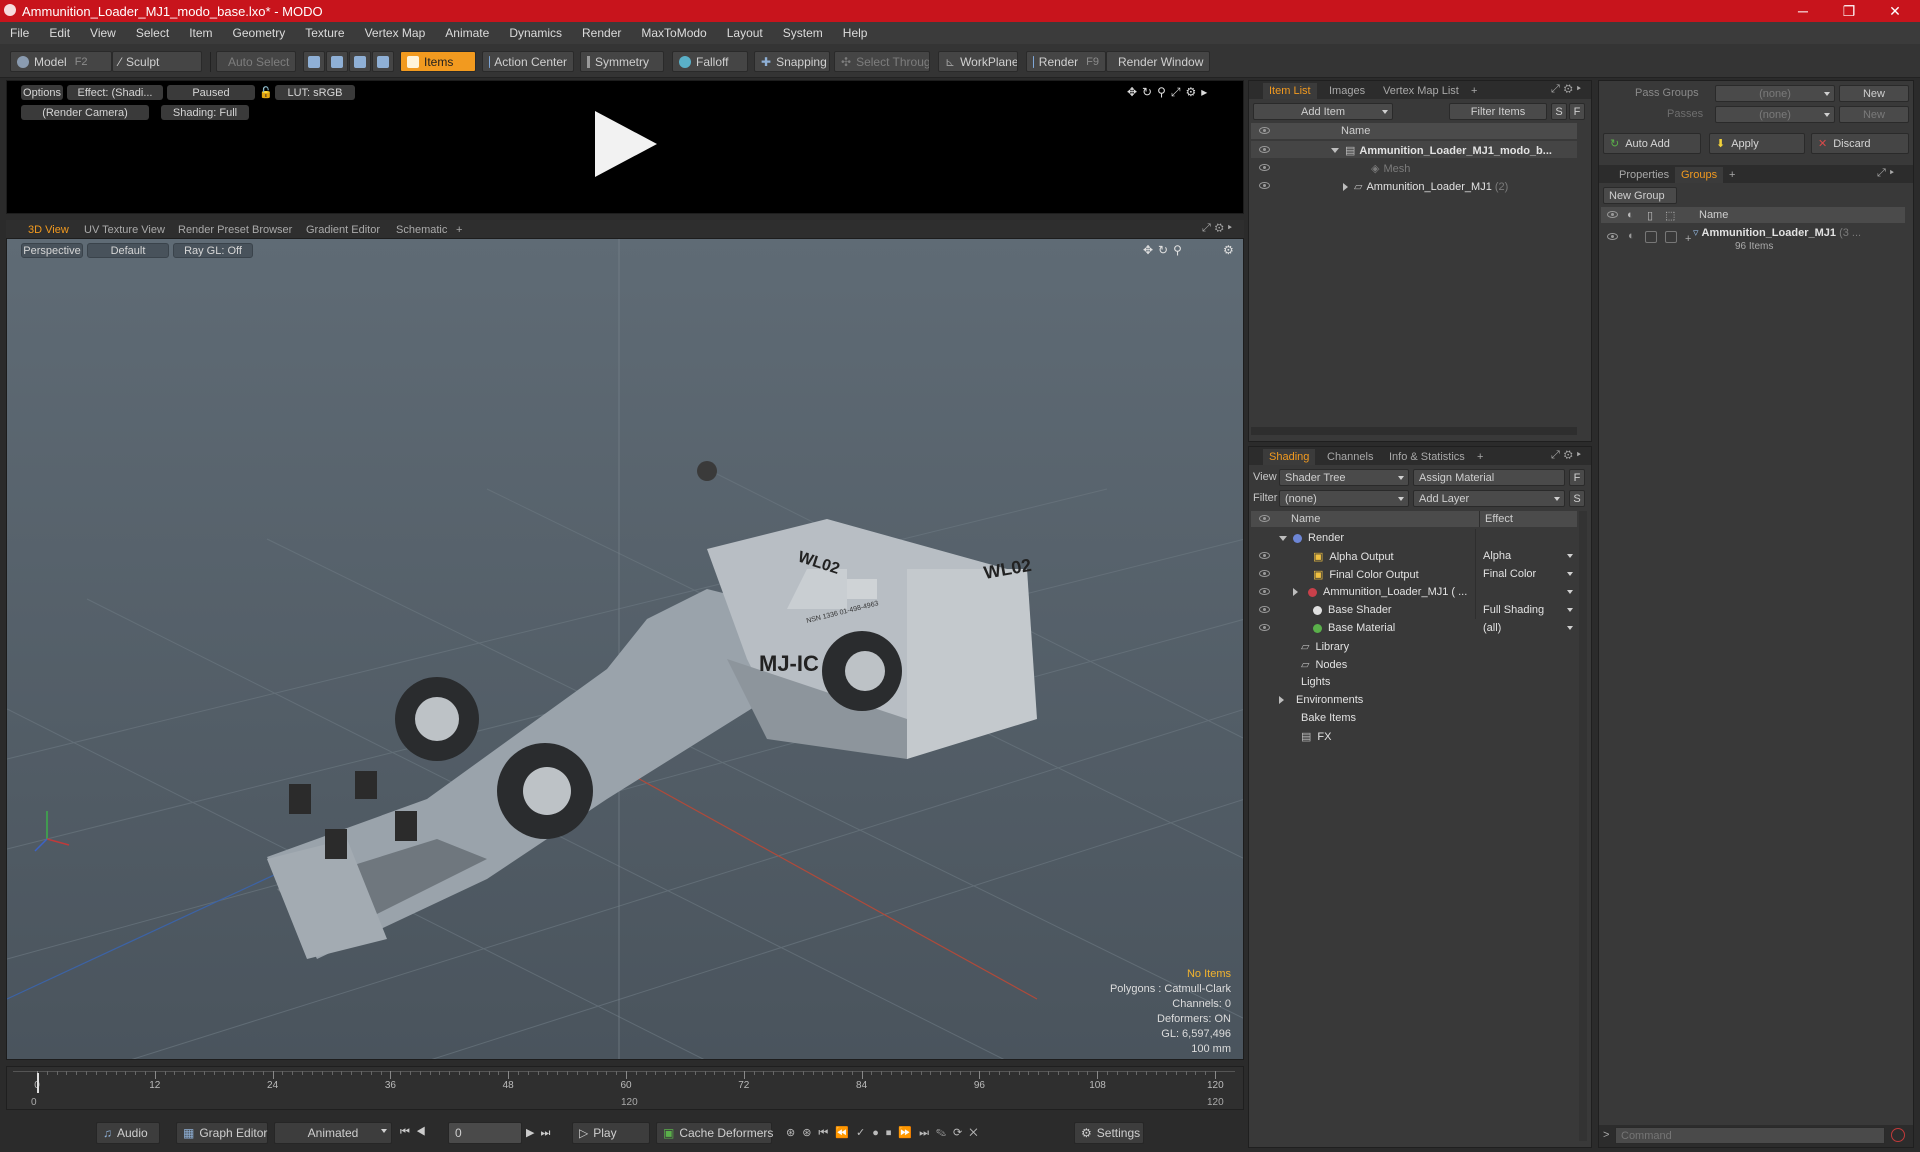 The image size is (1920, 1152). Describe the element at coordinates (38, 1083) in the screenshot. I see `timeline-playhead` at that location.